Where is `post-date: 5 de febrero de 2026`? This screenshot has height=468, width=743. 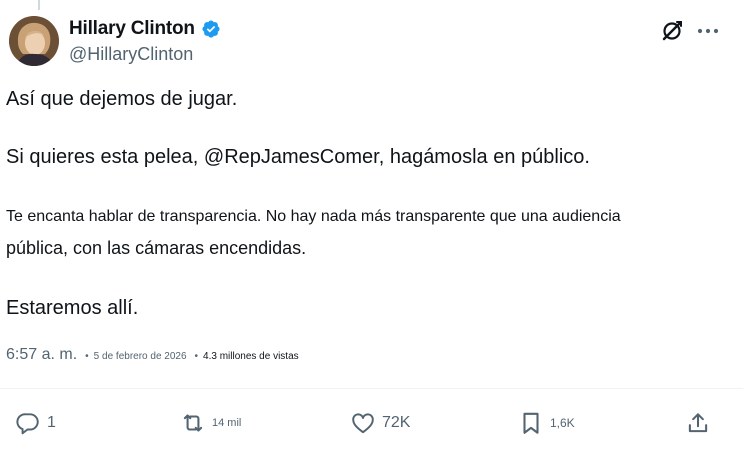
post-date: 5 de febrero de 2026 is located at coordinates (140, 356).